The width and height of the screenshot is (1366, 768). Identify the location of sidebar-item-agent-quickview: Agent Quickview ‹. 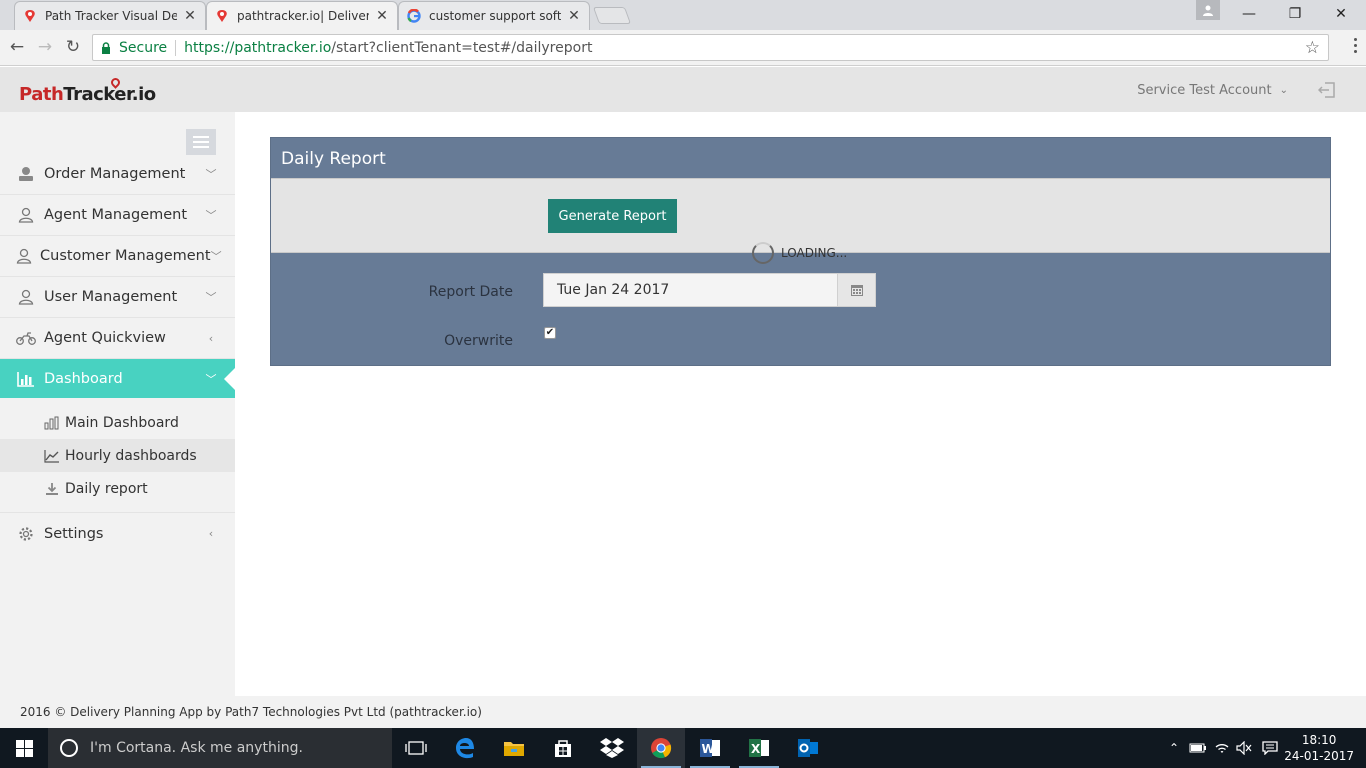
(117, 338).